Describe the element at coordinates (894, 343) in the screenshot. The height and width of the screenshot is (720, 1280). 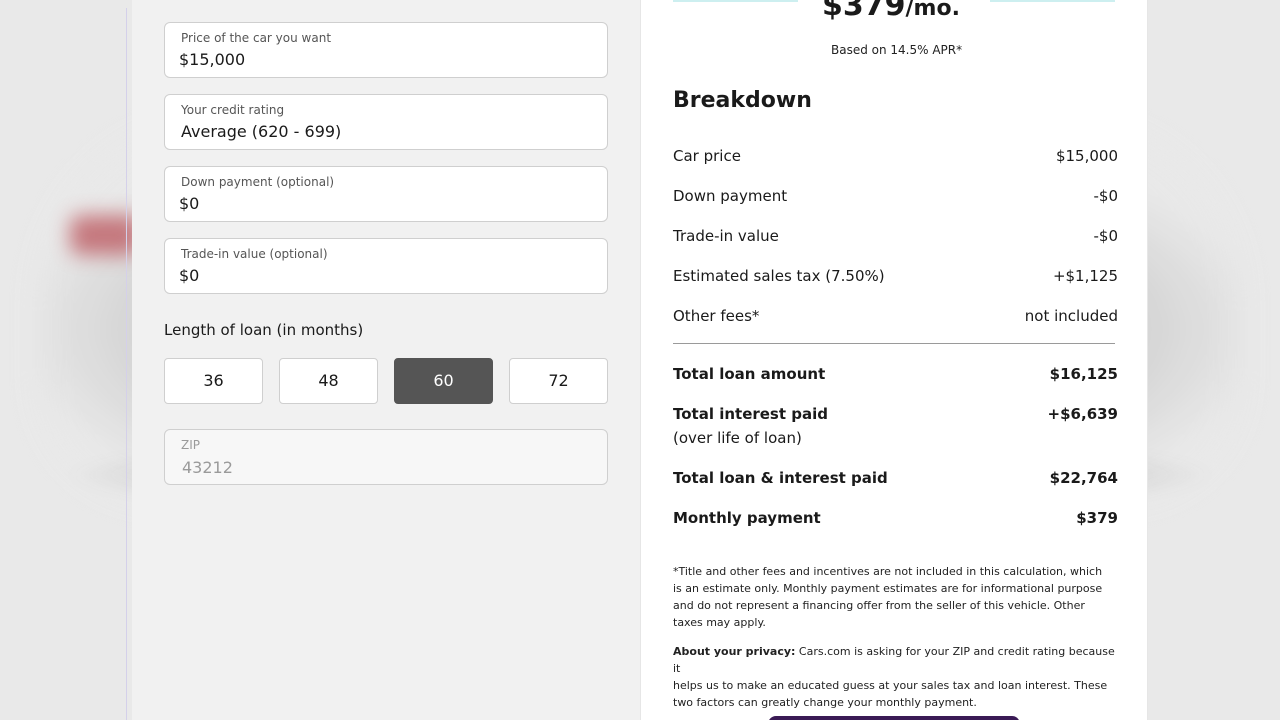
I see `breakdown-divider` at that location.